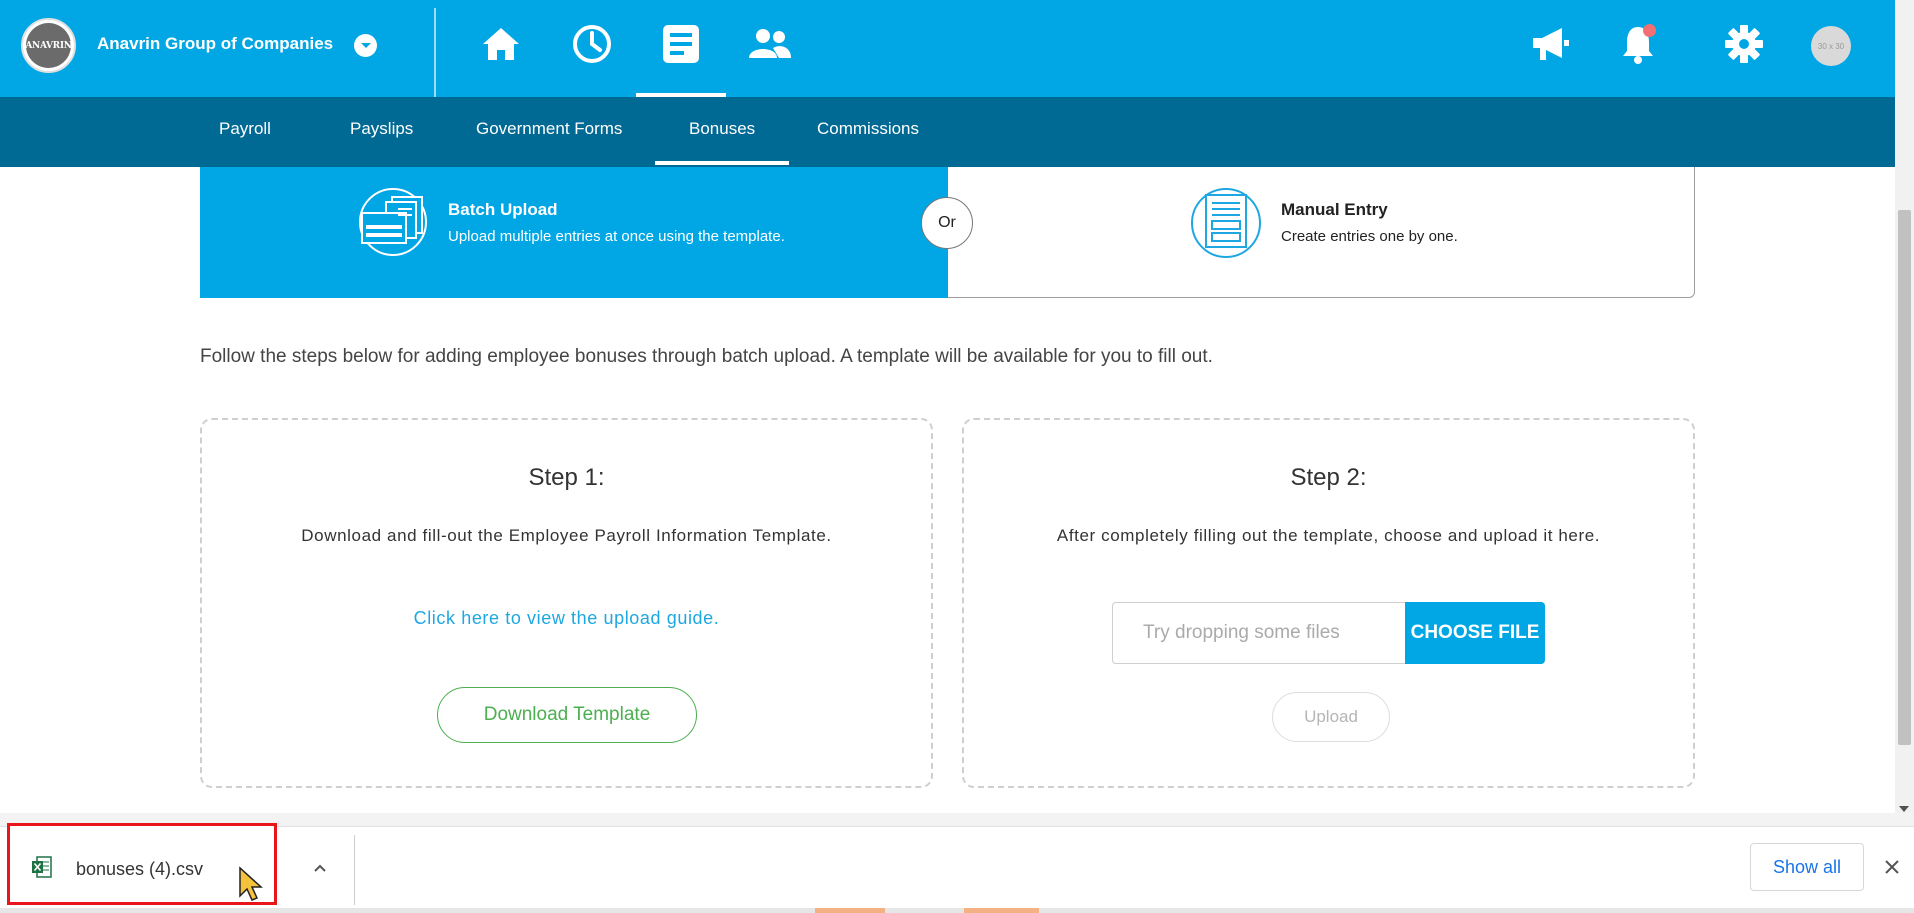 Image resolution: width=1914 pixels, height=913 pixels. What do you see at coordinates (251, 884) in the screenshot?
I see `mouse-cursor-icon` at bounding box center [251, 884].